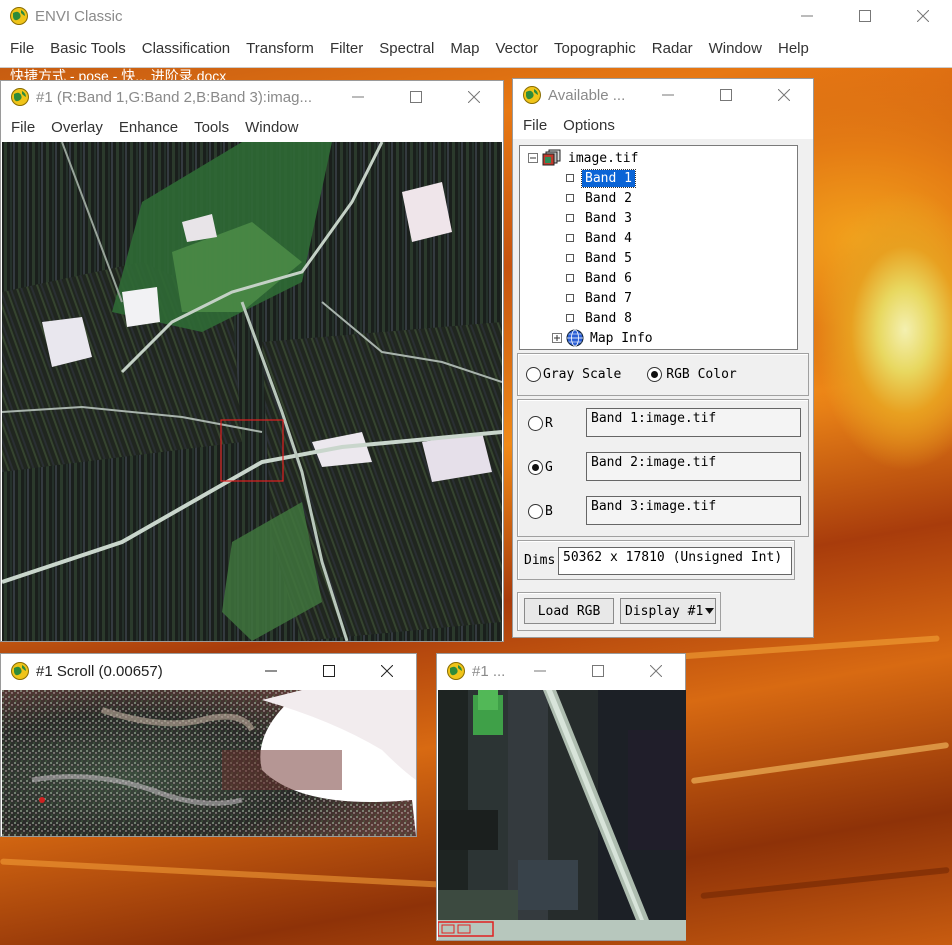  What do you see at coordinates (793, 48) in the screenshot?
I see `menu-help: Help` at bounding box center [793, 48].